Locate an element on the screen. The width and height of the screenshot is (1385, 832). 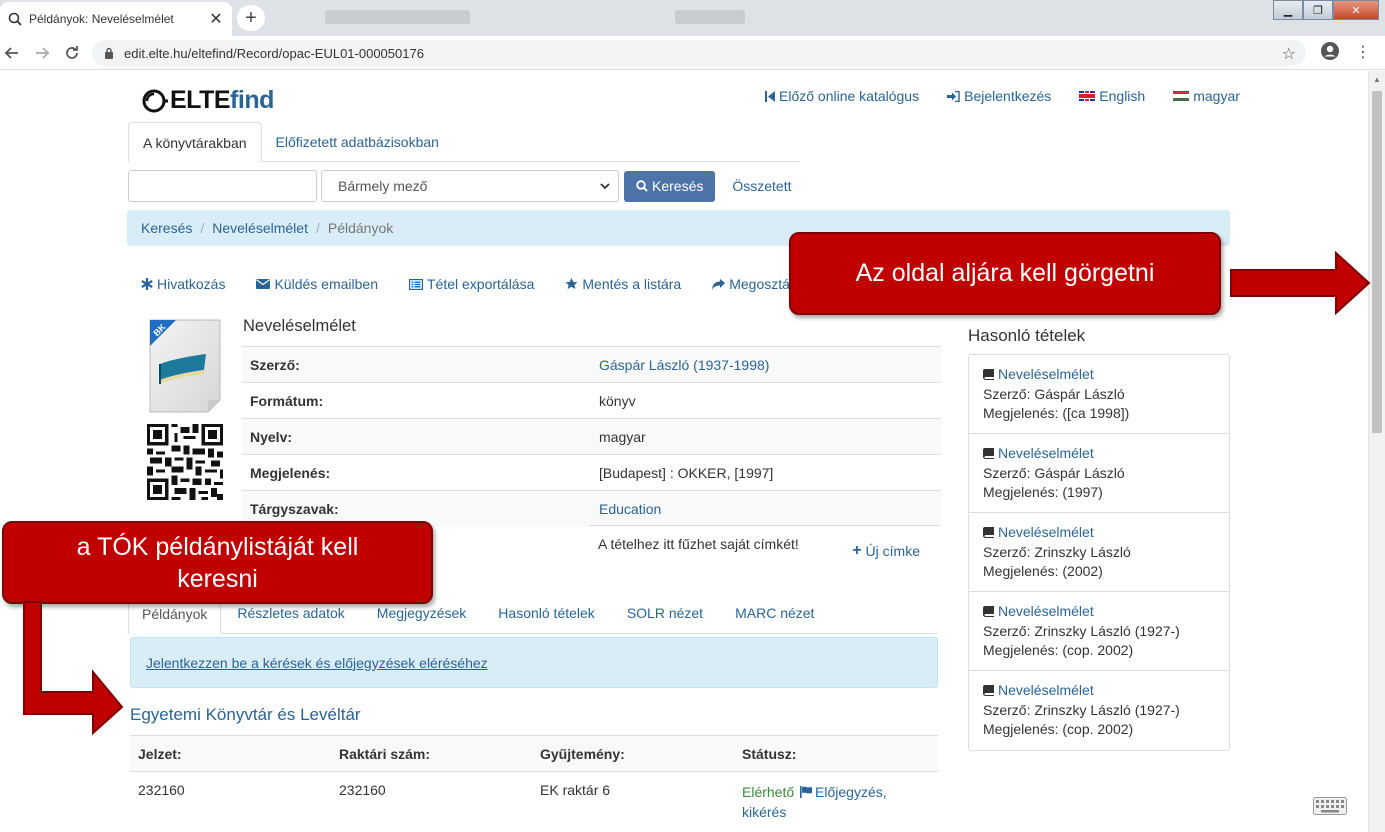
search-icon is located at coordinates (15, 19).